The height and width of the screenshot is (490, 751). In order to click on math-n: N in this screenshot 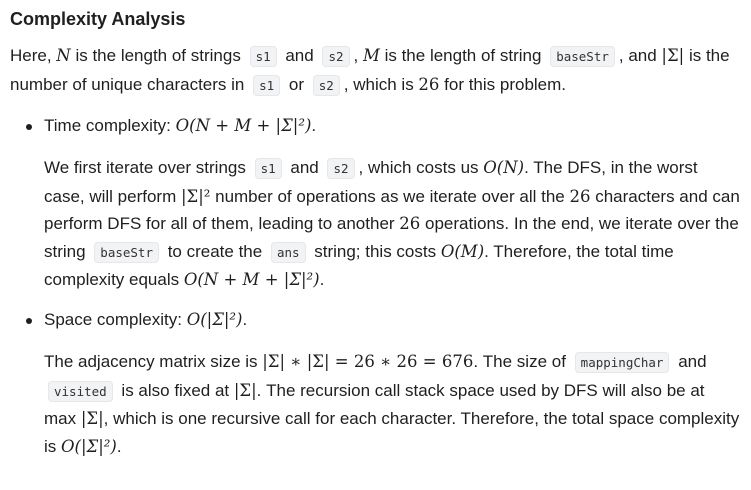, I will do `click(63, 55)`.